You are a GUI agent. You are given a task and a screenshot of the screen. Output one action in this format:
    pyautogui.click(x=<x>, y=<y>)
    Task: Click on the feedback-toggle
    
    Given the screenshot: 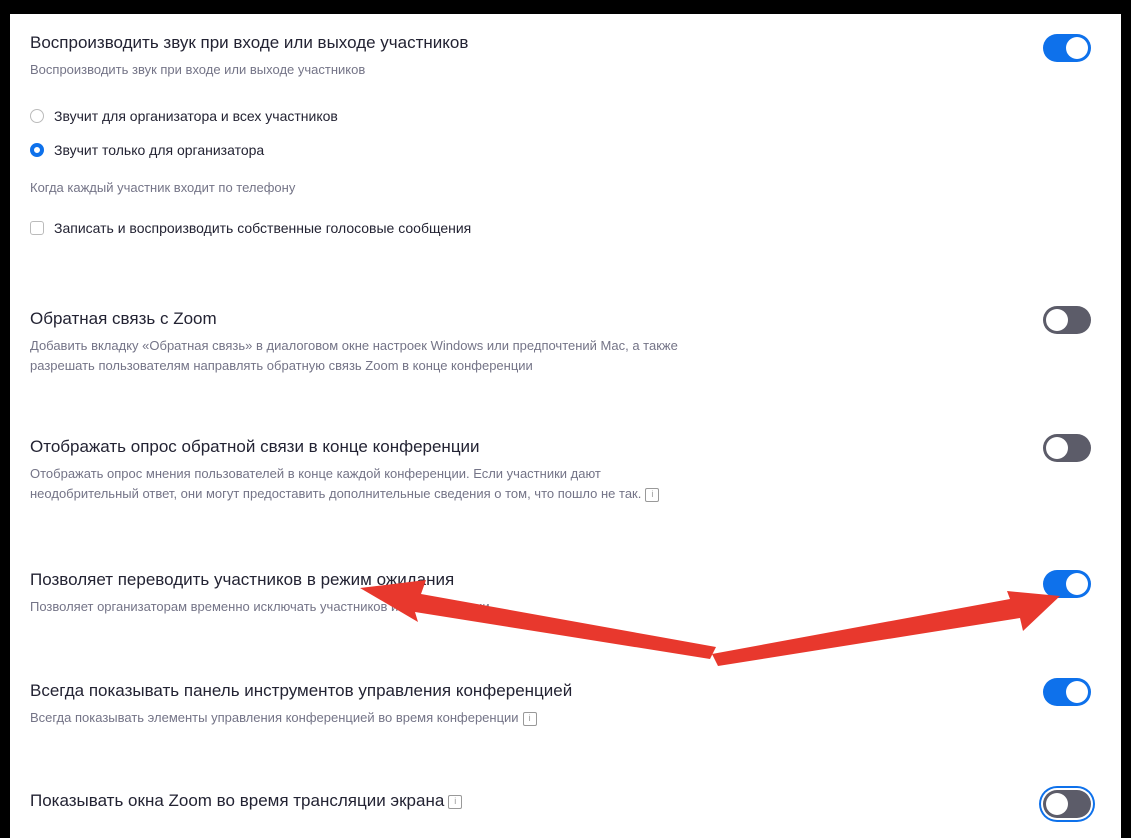 What is the action you would take?
    pyautogui.click(x=1067, y=320)
    